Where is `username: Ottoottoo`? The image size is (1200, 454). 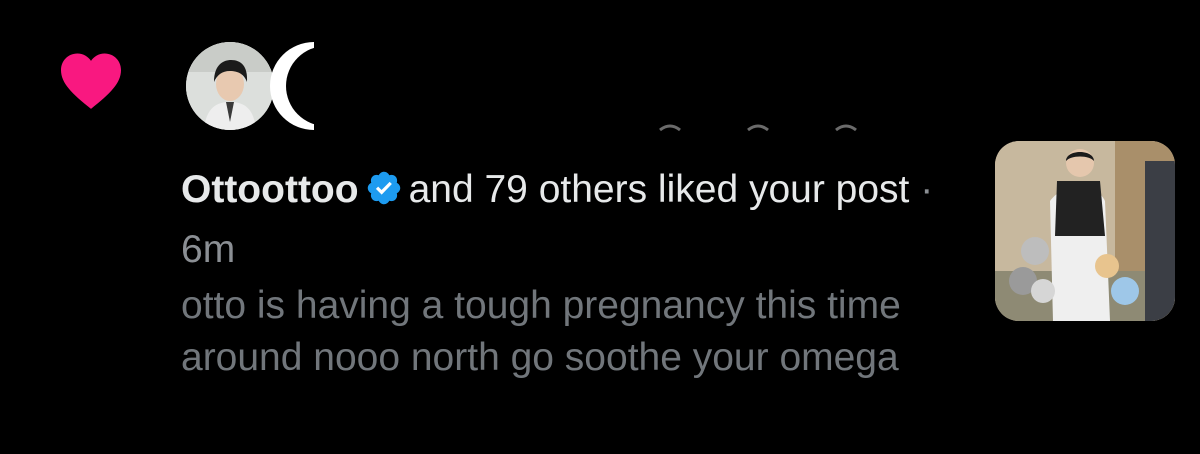 username: Ottoottoo is located at coordinates (270, 189).